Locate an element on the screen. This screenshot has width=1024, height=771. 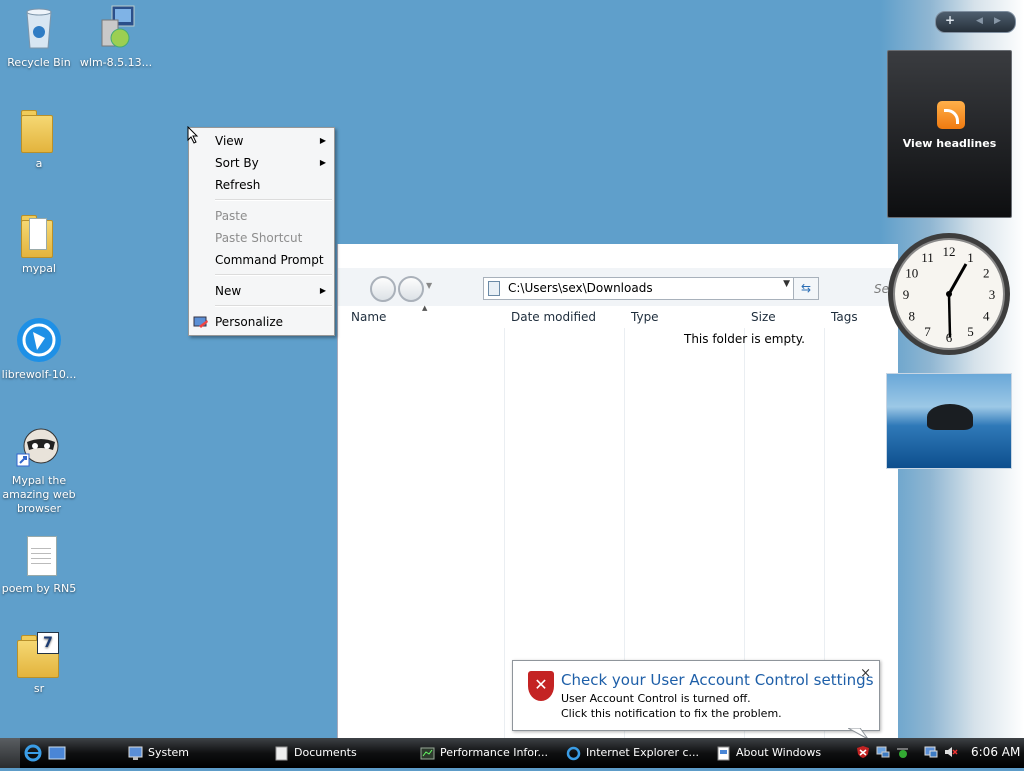
desktop-icon-folder-mypal: mypal is located at coordinates (39, 243).